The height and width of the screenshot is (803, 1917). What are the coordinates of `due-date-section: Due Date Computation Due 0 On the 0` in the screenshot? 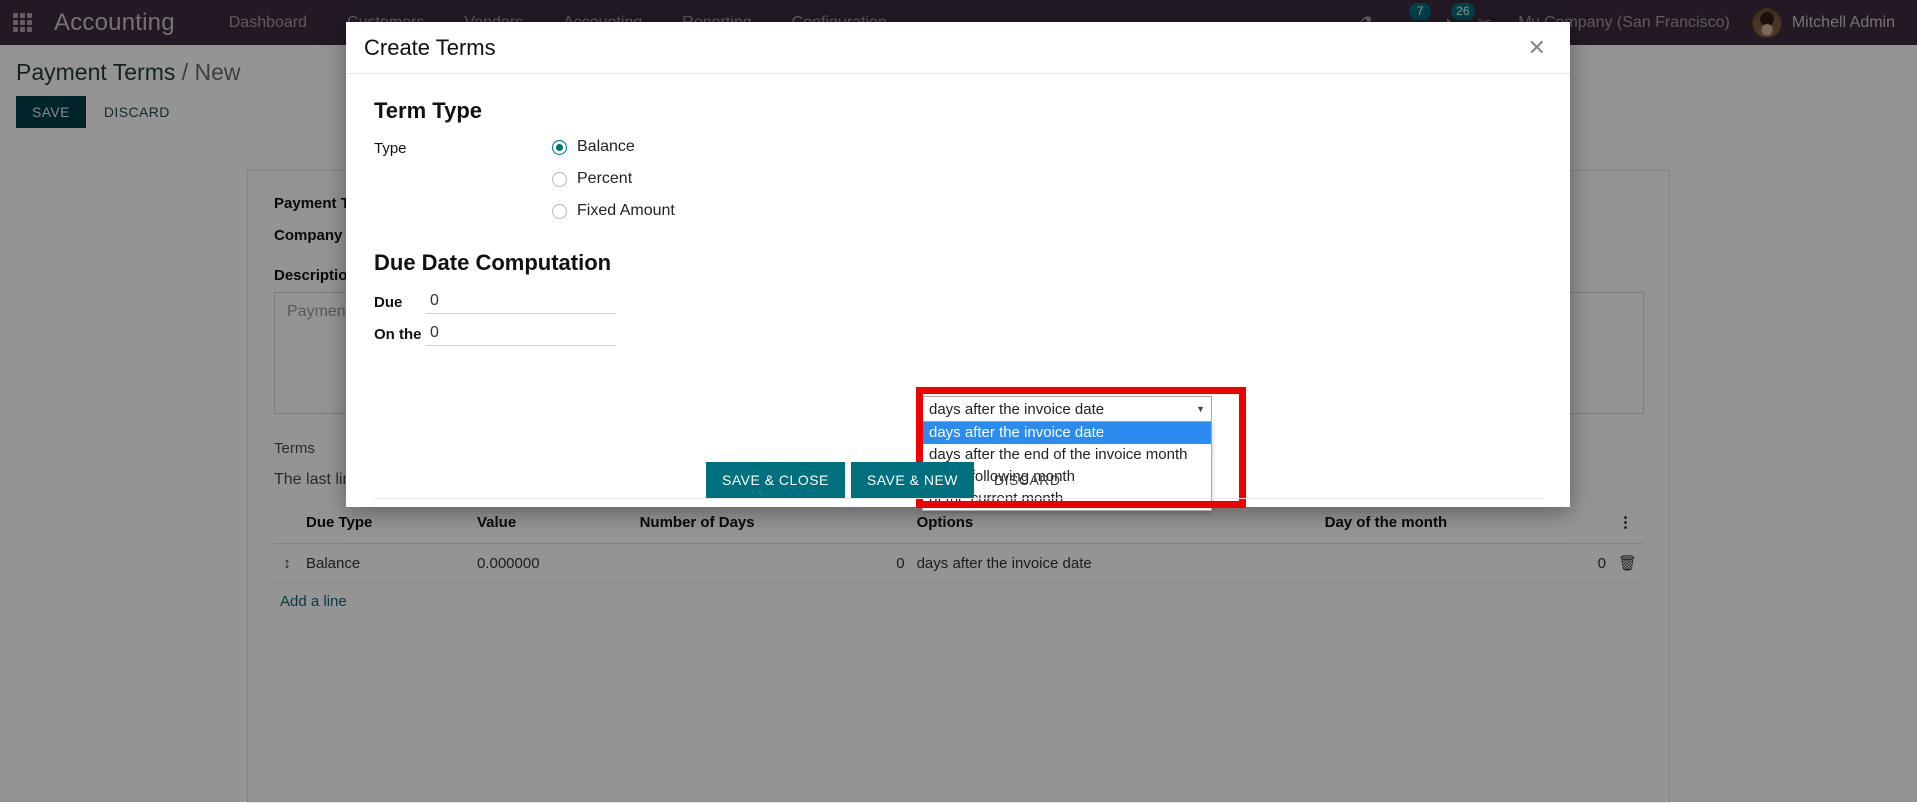 It's located at (958, 298).